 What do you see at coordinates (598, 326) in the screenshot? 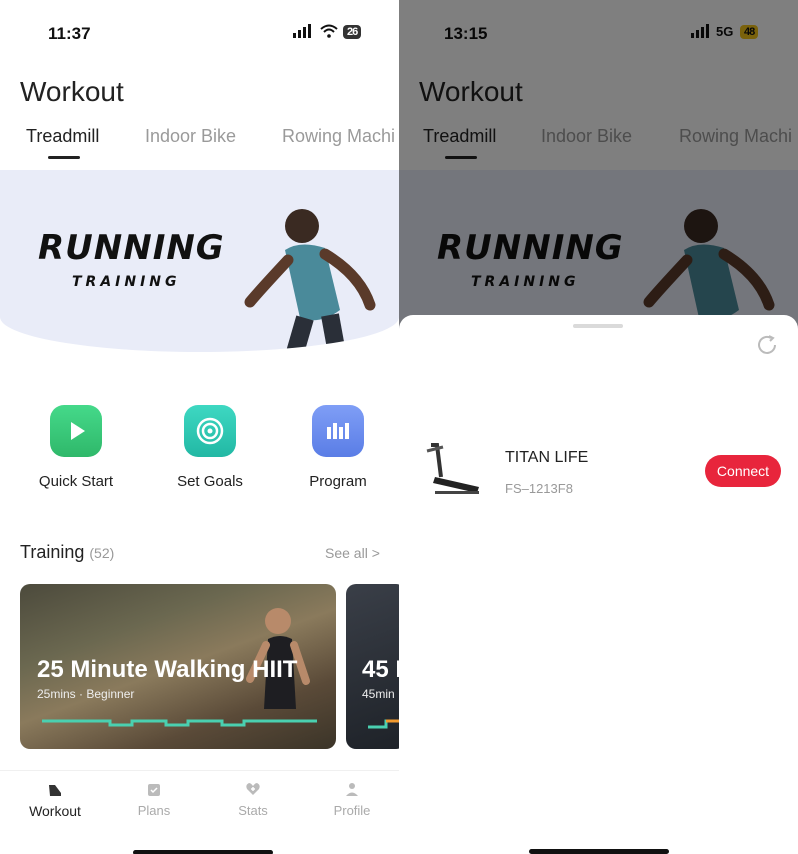
I see `sheet-drag-handle` at bounding box center [598, 326].